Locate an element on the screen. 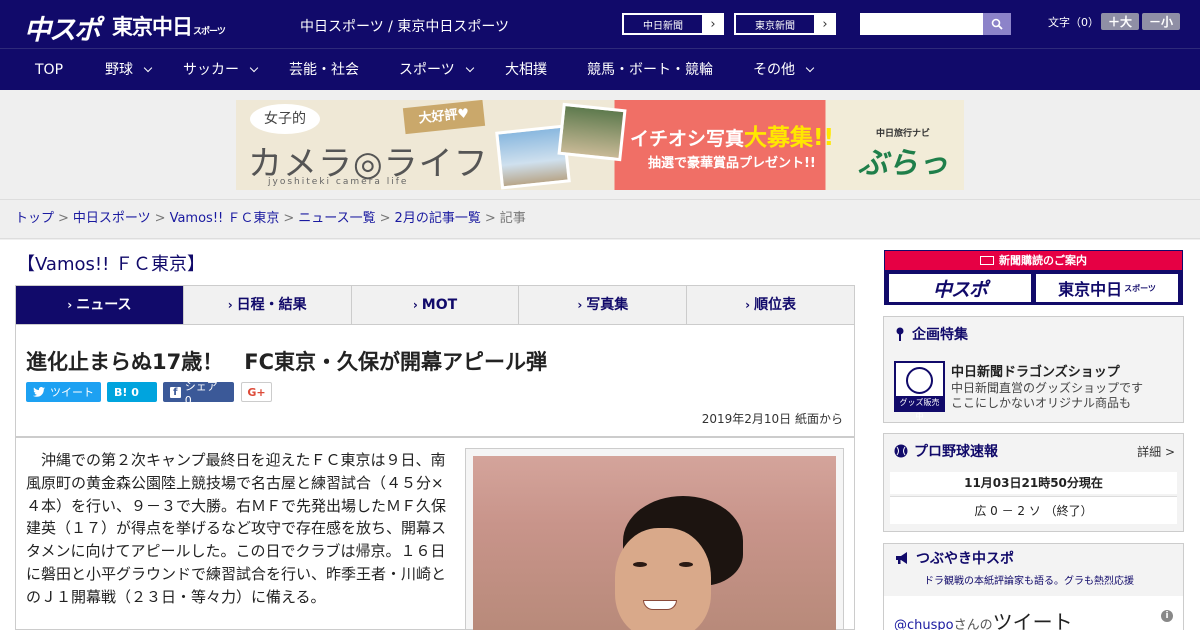 Image resolution: width=1200 pixels, height=630 pixels. tab-mot: › MOT is located at coordinates (434, 305).